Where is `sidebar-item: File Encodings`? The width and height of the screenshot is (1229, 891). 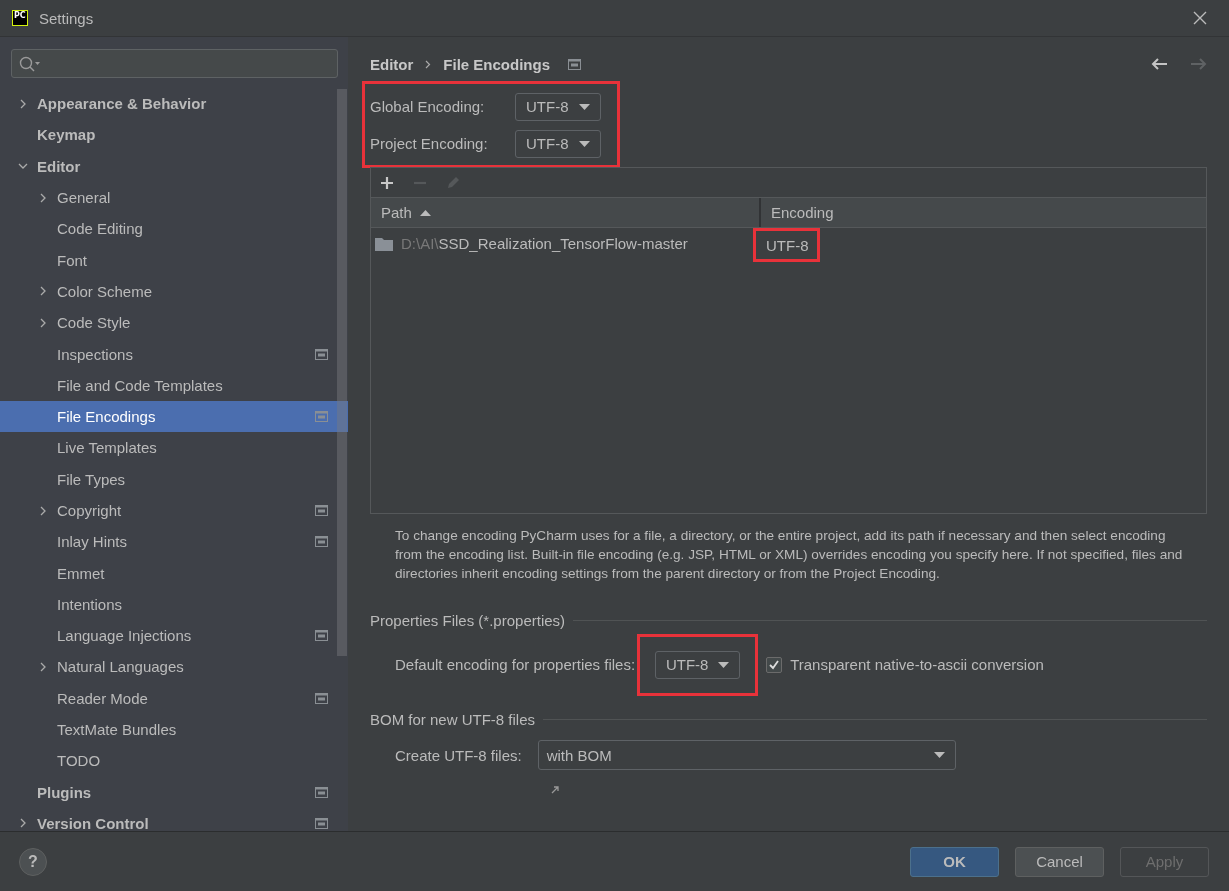
sidebar-item: File Encodings is located at coordinates (174, 416).